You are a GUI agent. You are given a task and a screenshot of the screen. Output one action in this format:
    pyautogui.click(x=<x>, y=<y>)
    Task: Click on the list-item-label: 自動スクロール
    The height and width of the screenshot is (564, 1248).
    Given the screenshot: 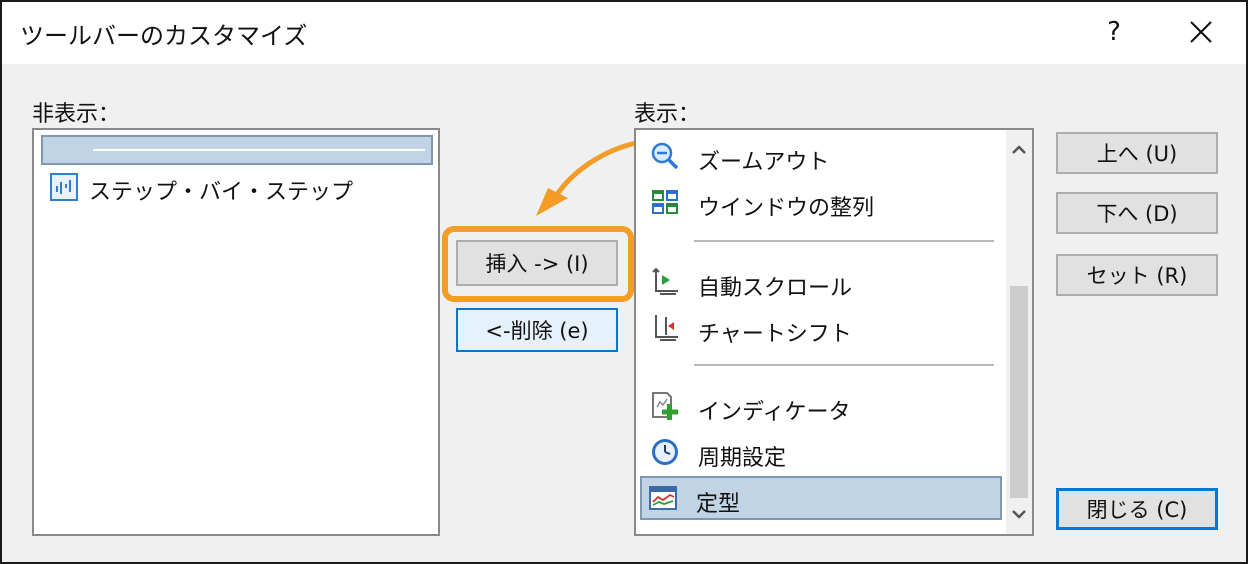 What is the action you would take?
    pyautogui.click(x=775, y=288)
    